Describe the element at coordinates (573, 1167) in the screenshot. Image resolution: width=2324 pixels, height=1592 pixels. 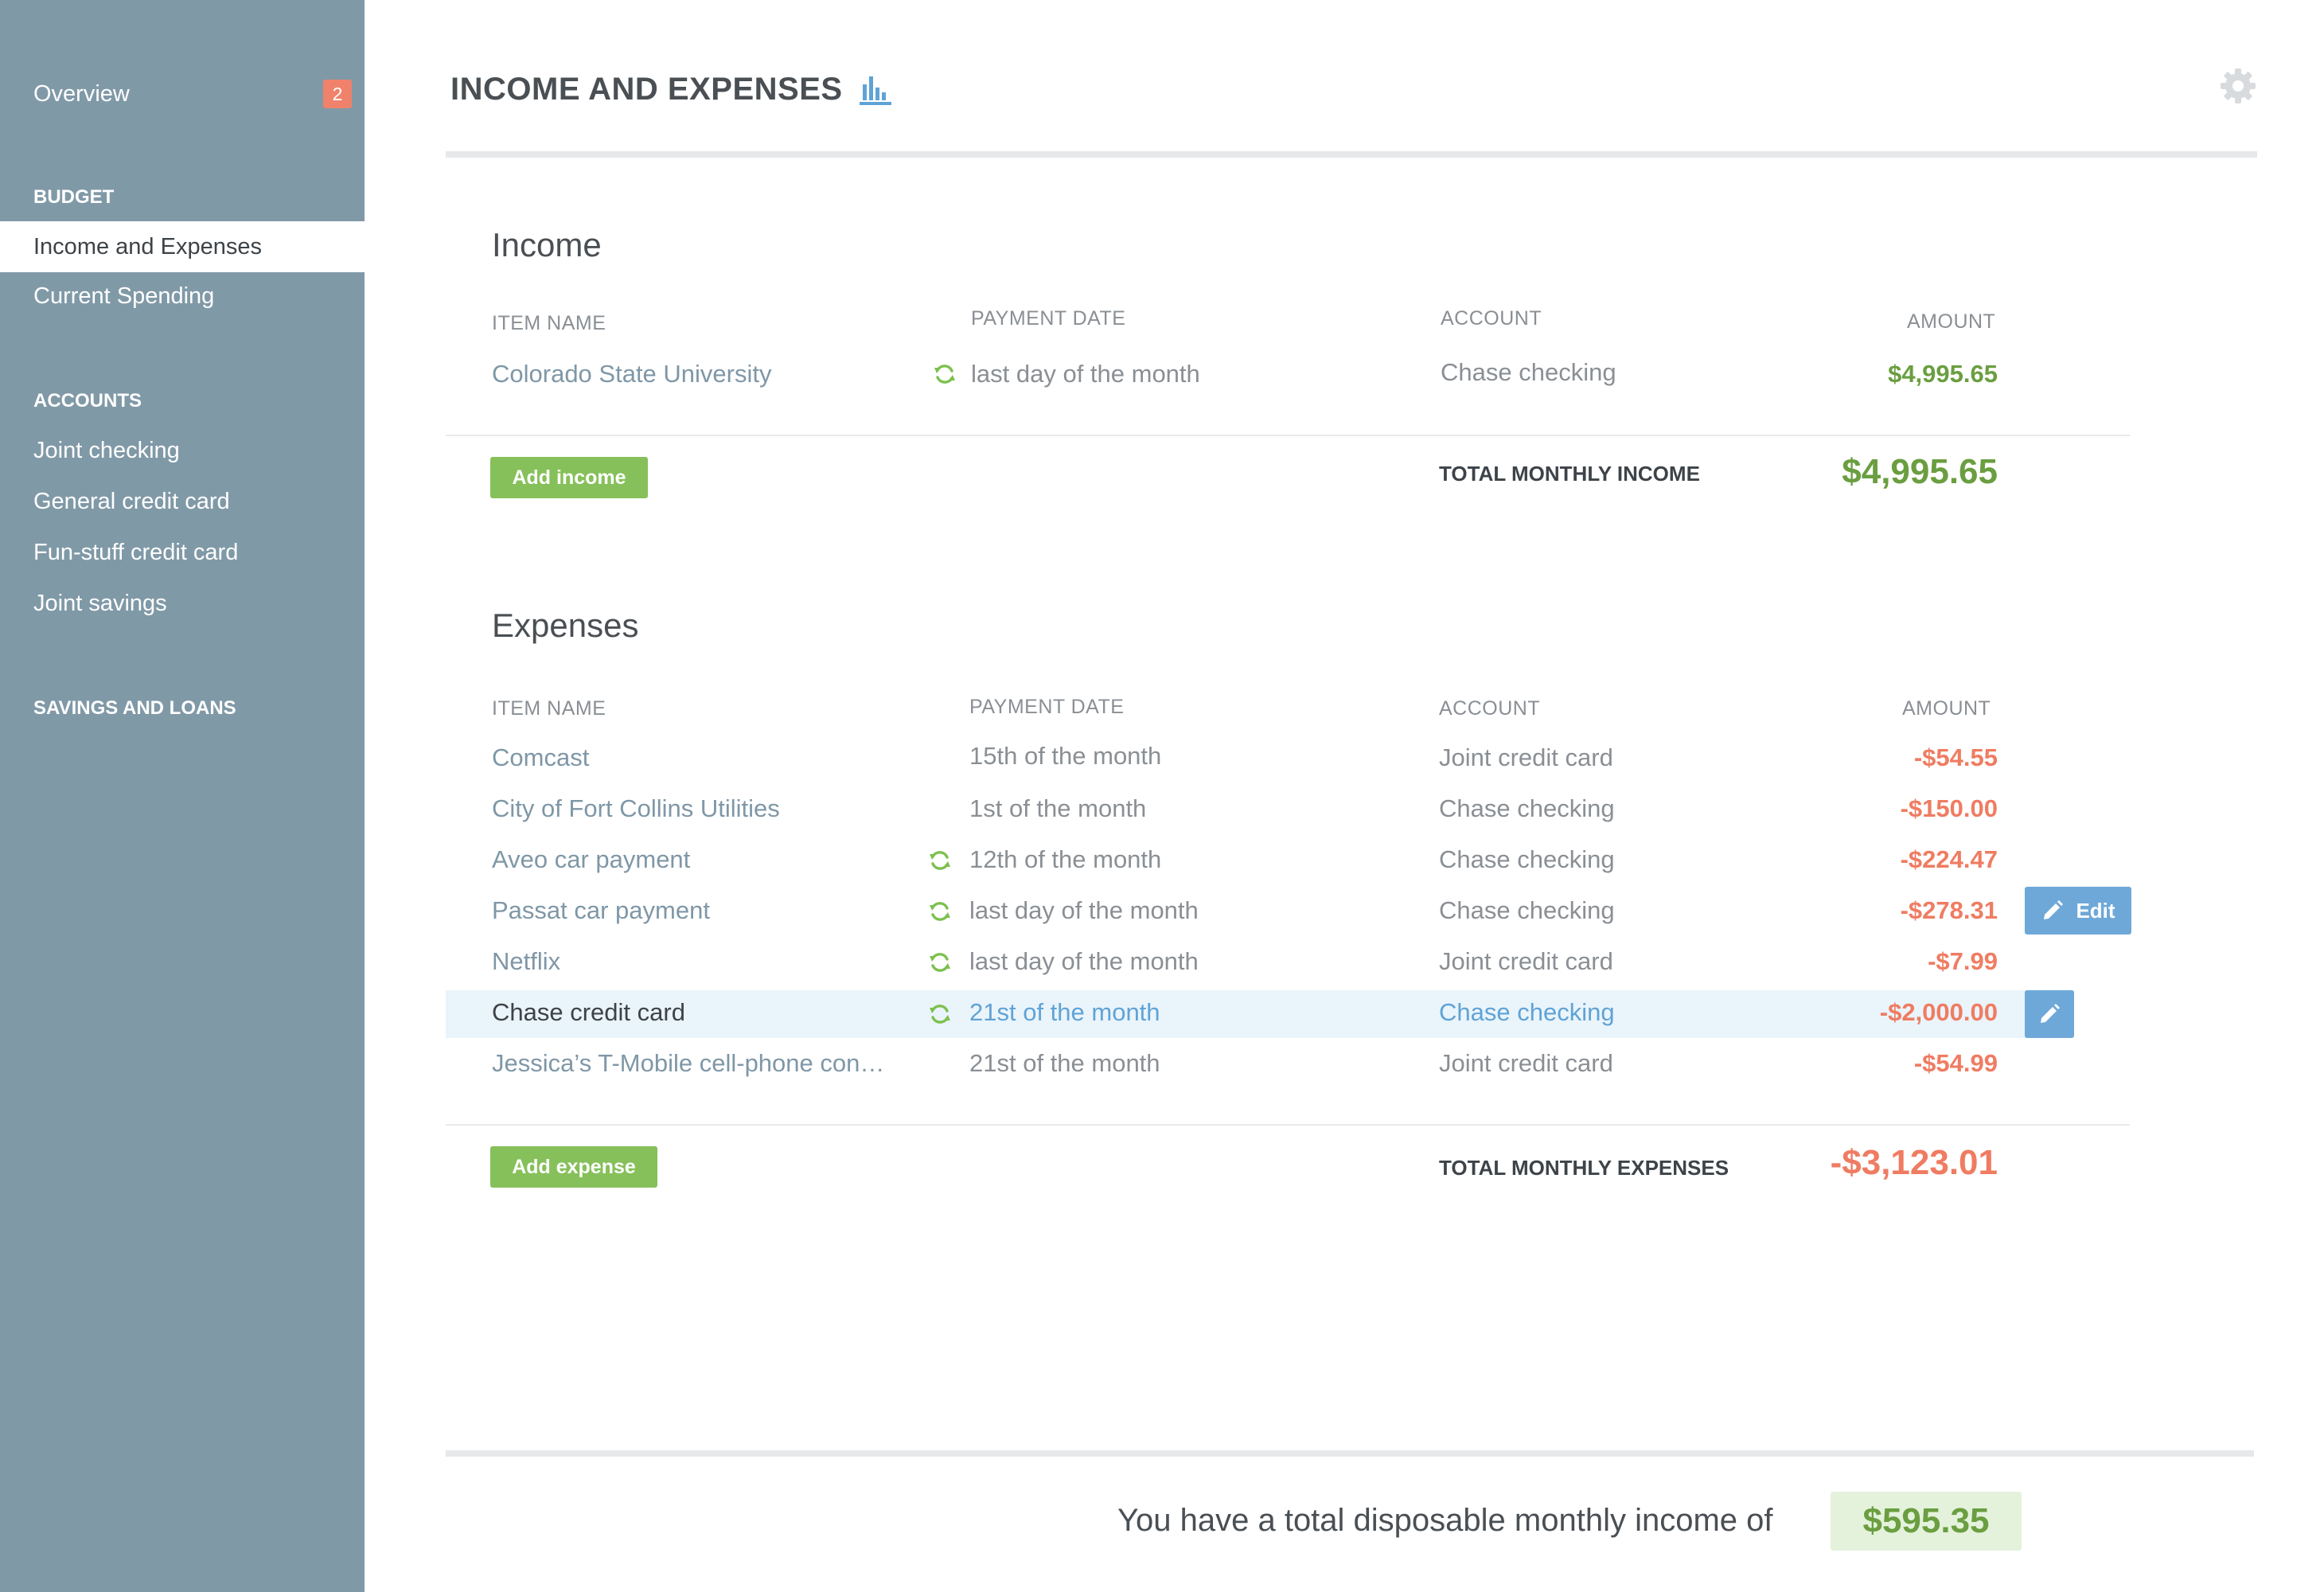
I see `add-expense-button: Add expense` at that location.